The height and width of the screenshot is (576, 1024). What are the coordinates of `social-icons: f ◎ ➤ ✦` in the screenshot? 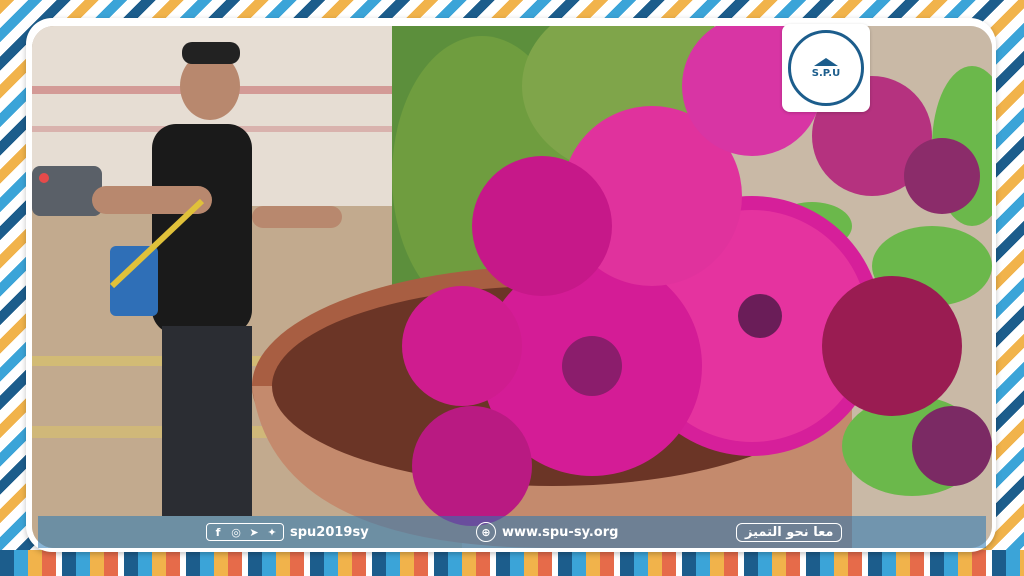 It's located at (245, 532).